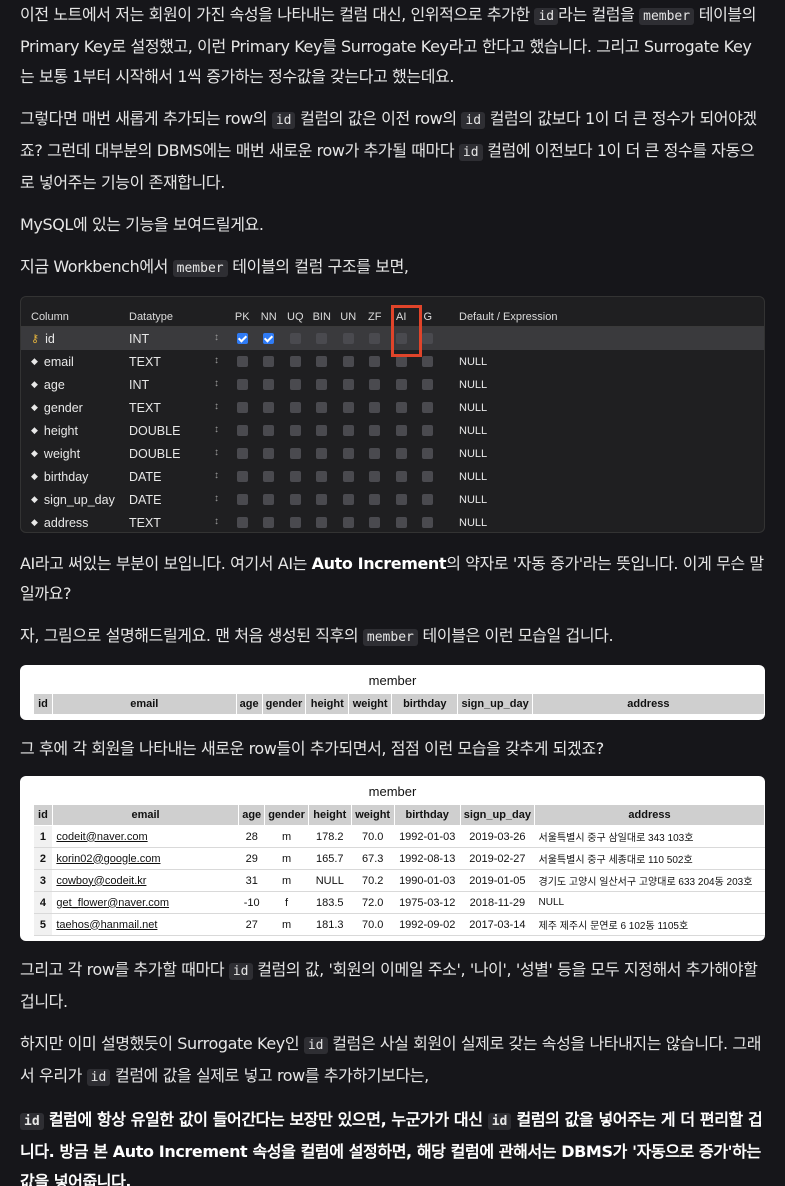 This screenshot has width=785, height=1186. I want to click on column-name-cell: ◆ height, so click(70, 431).